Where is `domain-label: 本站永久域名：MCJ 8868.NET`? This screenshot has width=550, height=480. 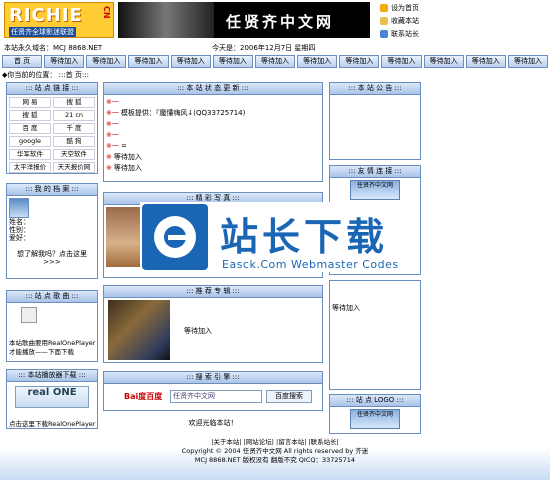 domain-label: 本站永久域名：MCJ 8868.NET is located at coordinates (53, 48).